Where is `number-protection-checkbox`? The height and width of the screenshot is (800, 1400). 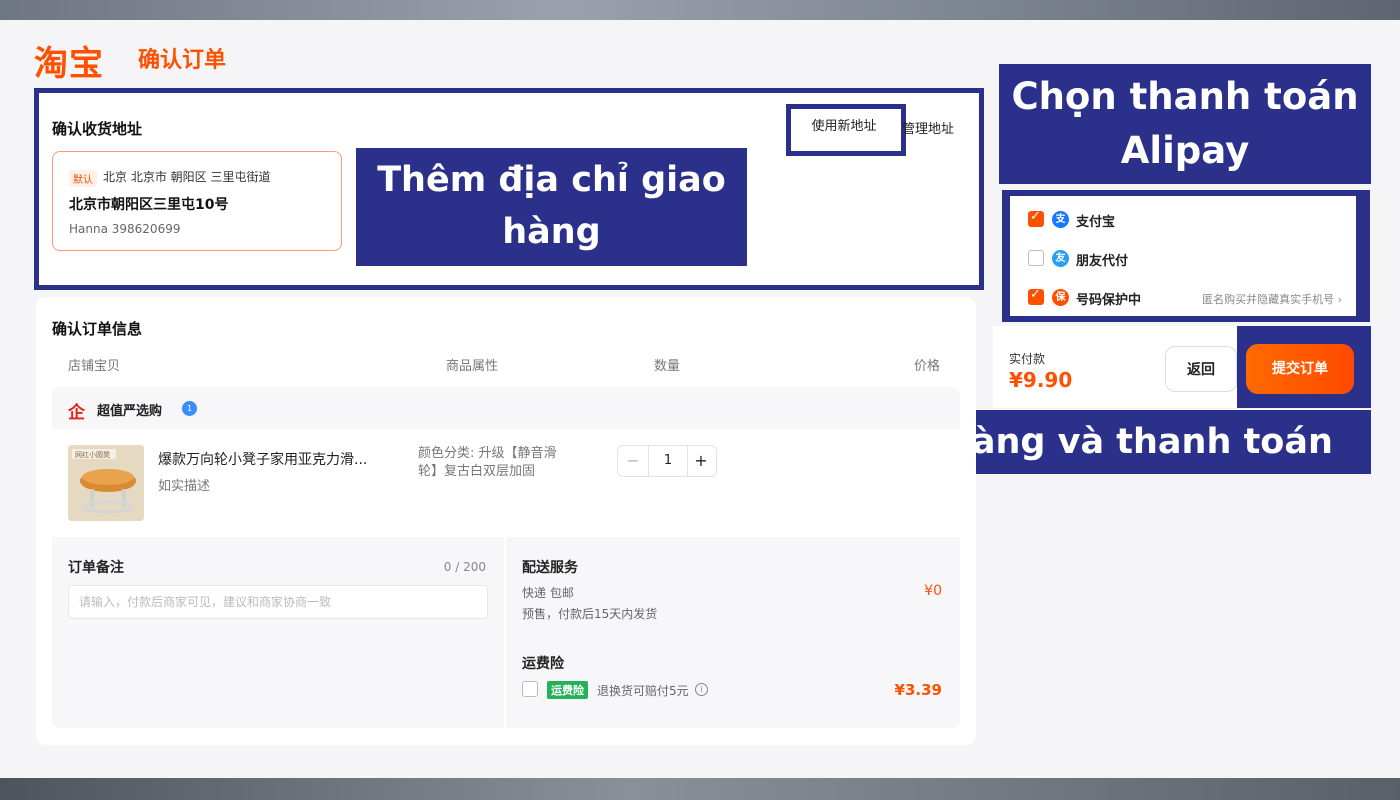 number-protection-checkbox is located at coordinates (1036, 296).